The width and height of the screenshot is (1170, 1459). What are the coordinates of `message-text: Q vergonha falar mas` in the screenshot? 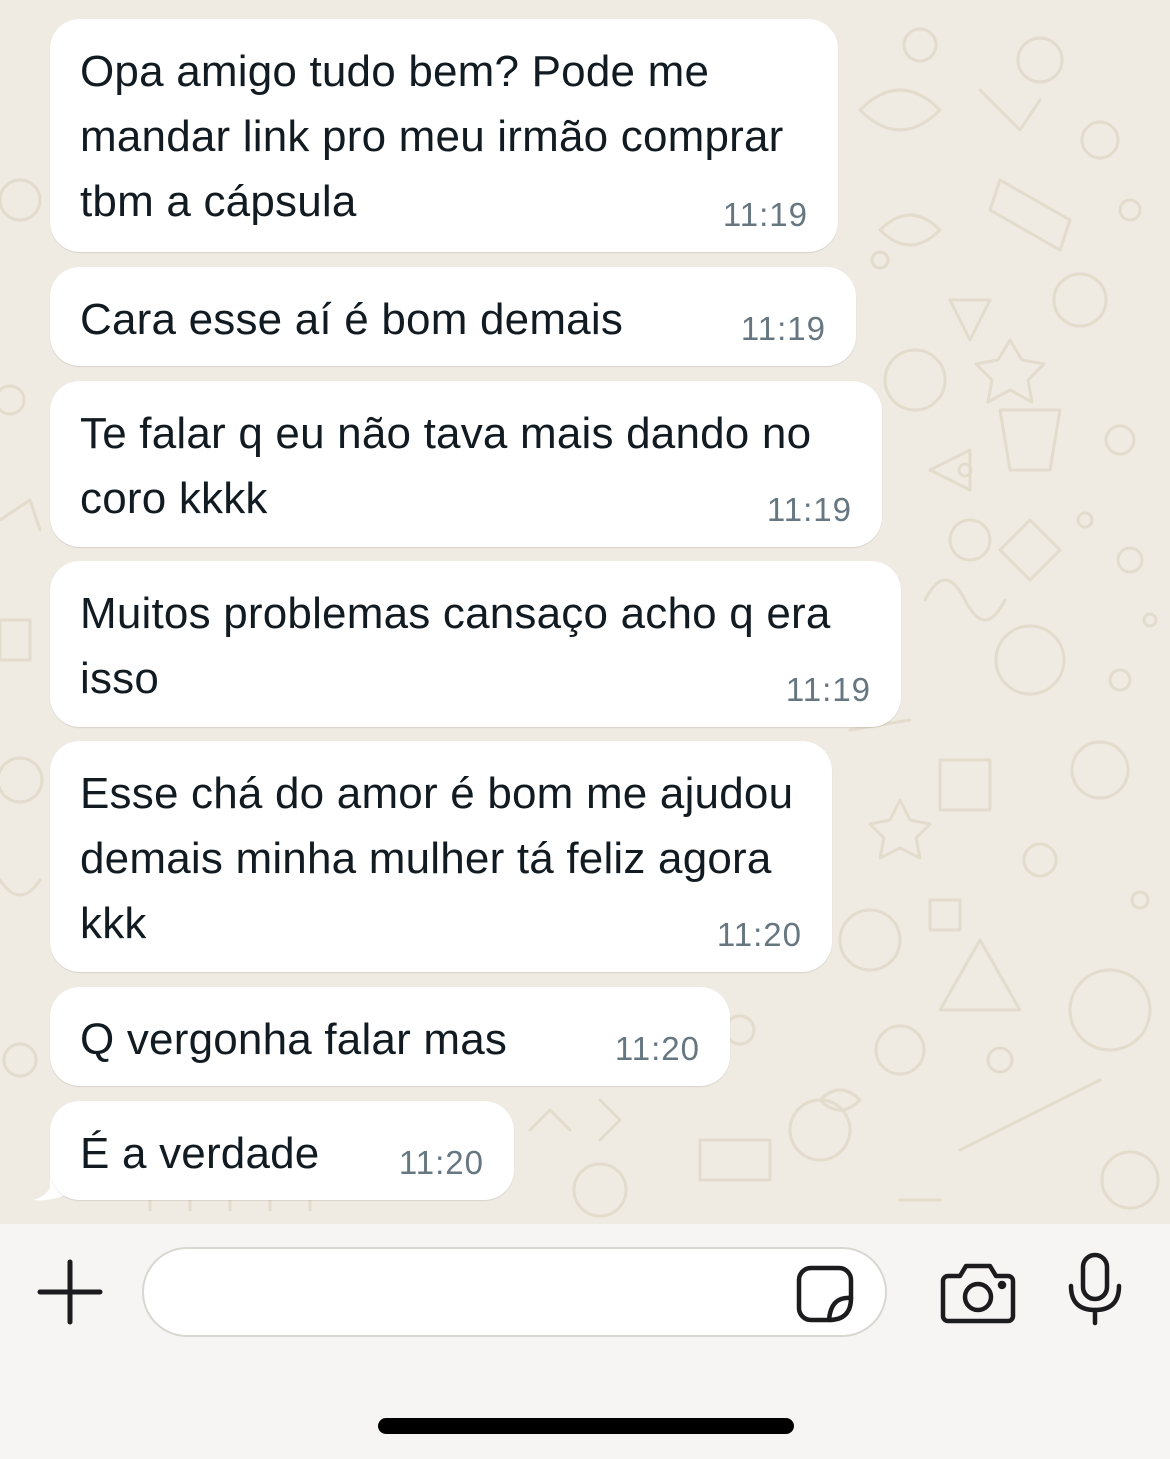 It's located at (294, 1039).